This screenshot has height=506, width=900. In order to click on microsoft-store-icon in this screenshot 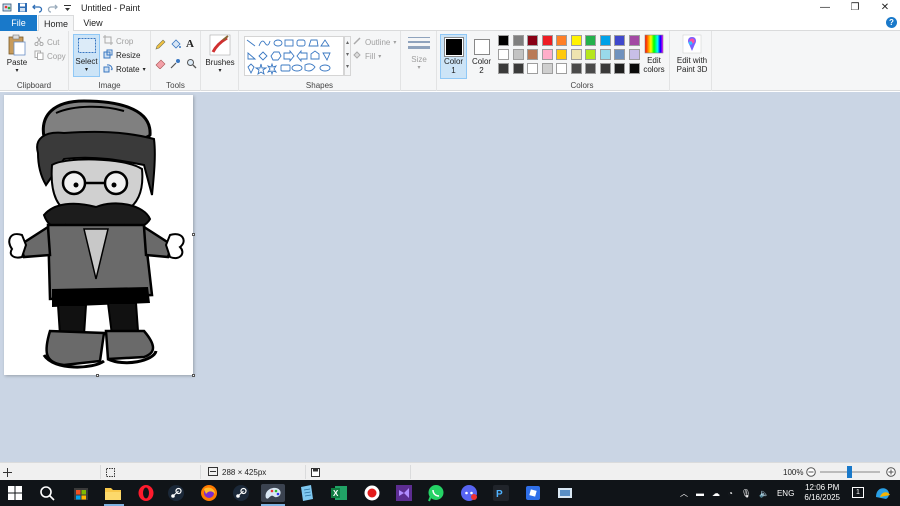, I will do `click(81, 493)`.